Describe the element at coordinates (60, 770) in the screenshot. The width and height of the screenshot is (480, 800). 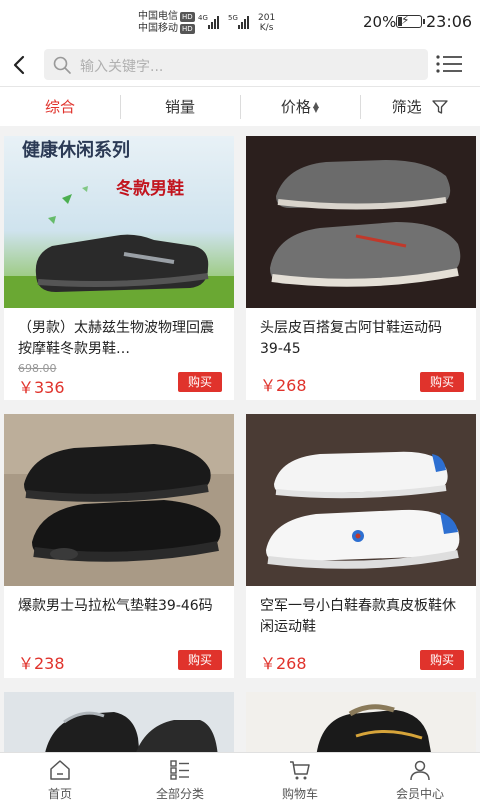
I see `home-icon` at that location.